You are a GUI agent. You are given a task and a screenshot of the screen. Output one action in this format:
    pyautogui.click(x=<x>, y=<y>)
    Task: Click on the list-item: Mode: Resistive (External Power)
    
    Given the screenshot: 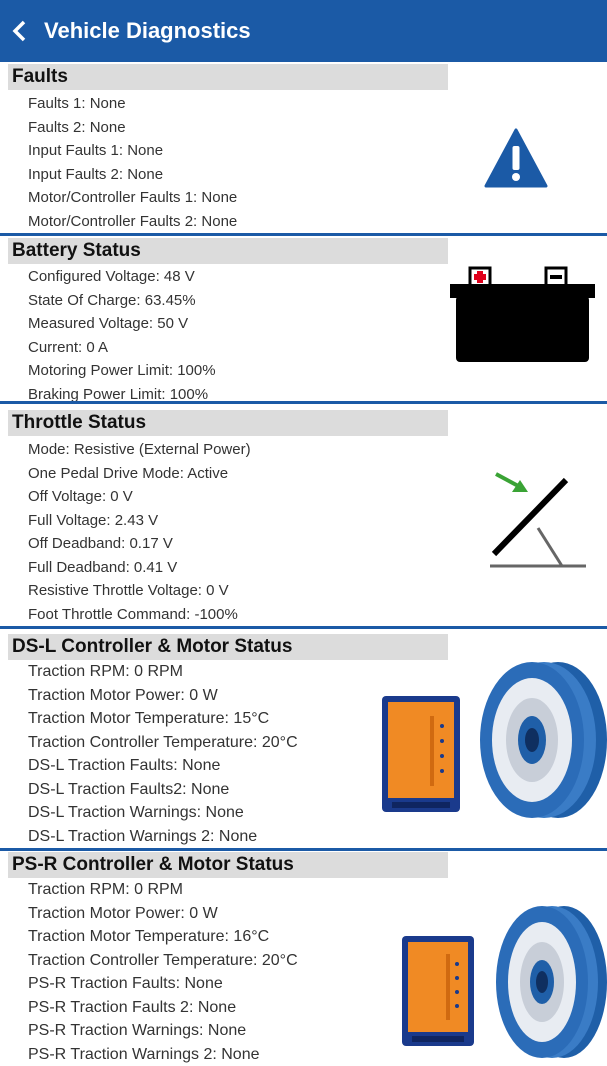 What is the action you would take?
    pyautogui.click(x=139, y=450)
    